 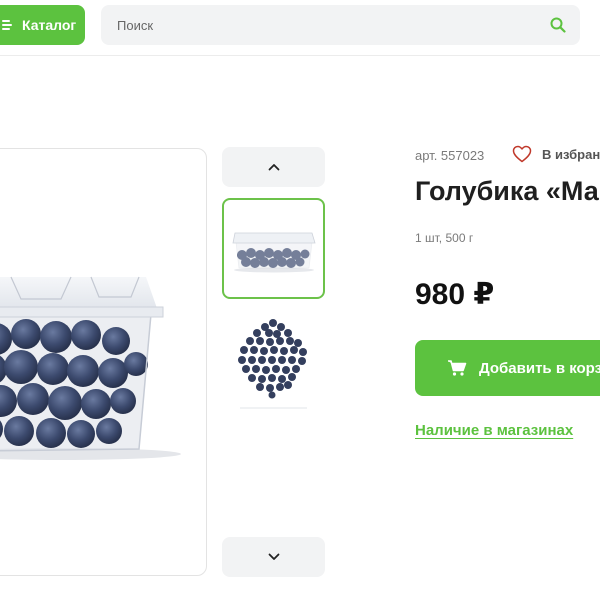 I want to click on add-to-cart-label: Добавить в корз, so click(x=539, y=368).